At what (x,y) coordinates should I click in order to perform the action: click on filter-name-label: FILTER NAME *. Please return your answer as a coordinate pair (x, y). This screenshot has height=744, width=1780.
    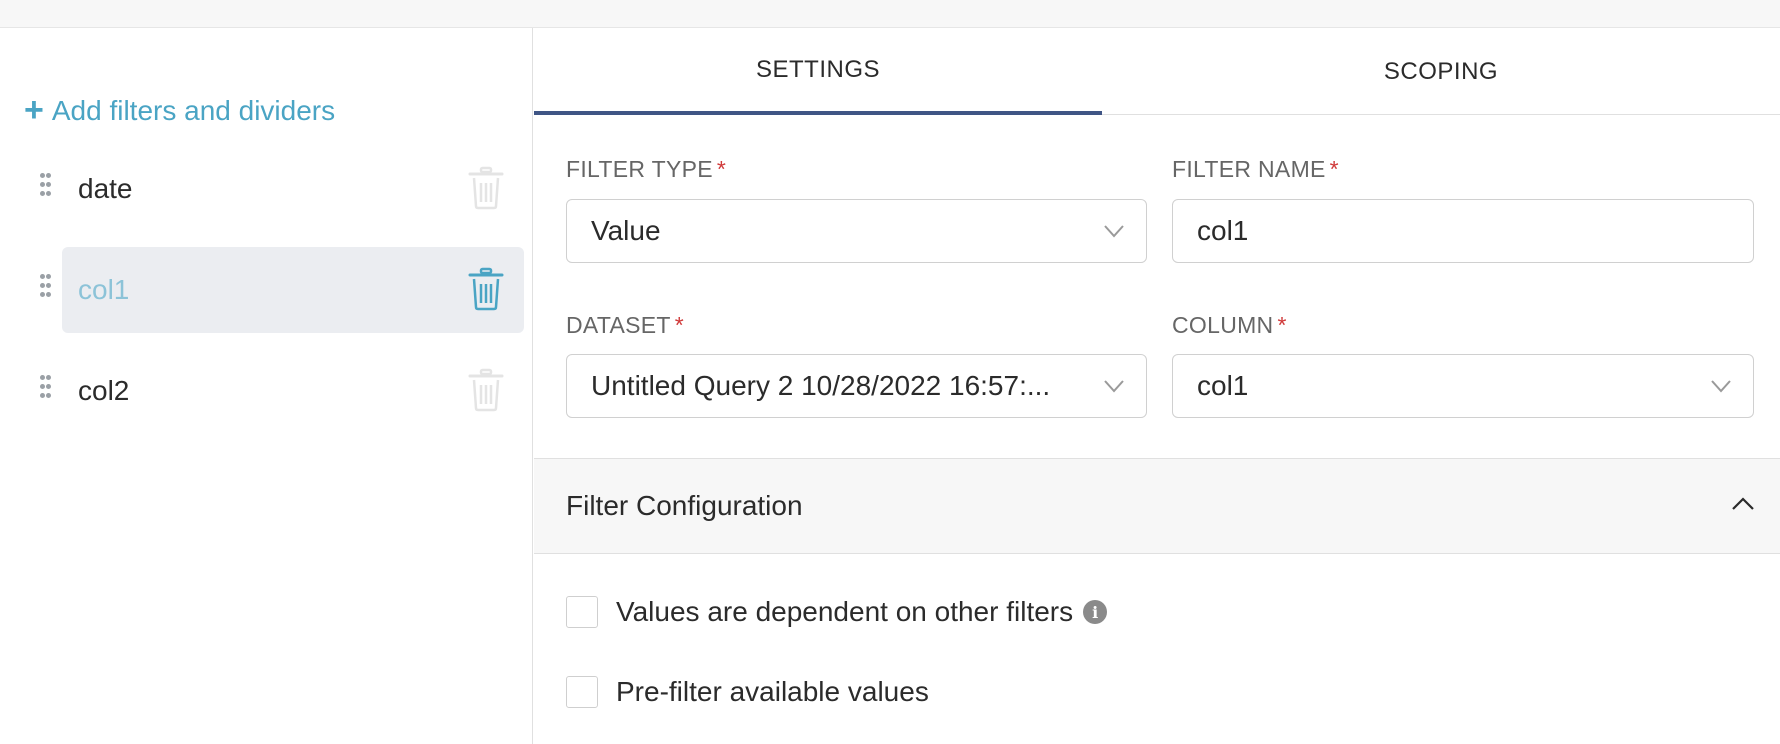
    Looking at the image, I should click on (1255, 169).